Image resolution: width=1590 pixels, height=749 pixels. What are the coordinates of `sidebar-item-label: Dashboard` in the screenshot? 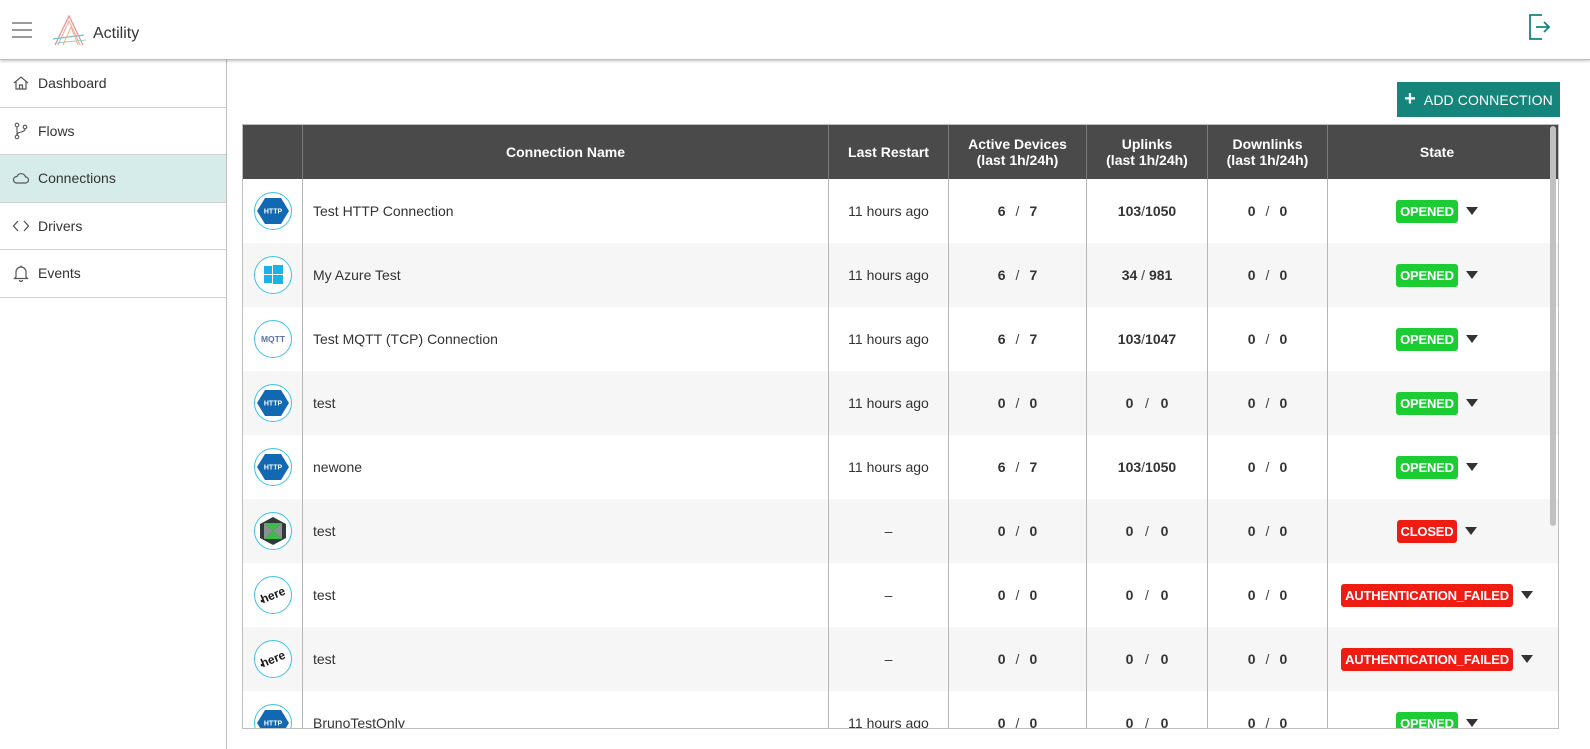 It's located at (72, 83).